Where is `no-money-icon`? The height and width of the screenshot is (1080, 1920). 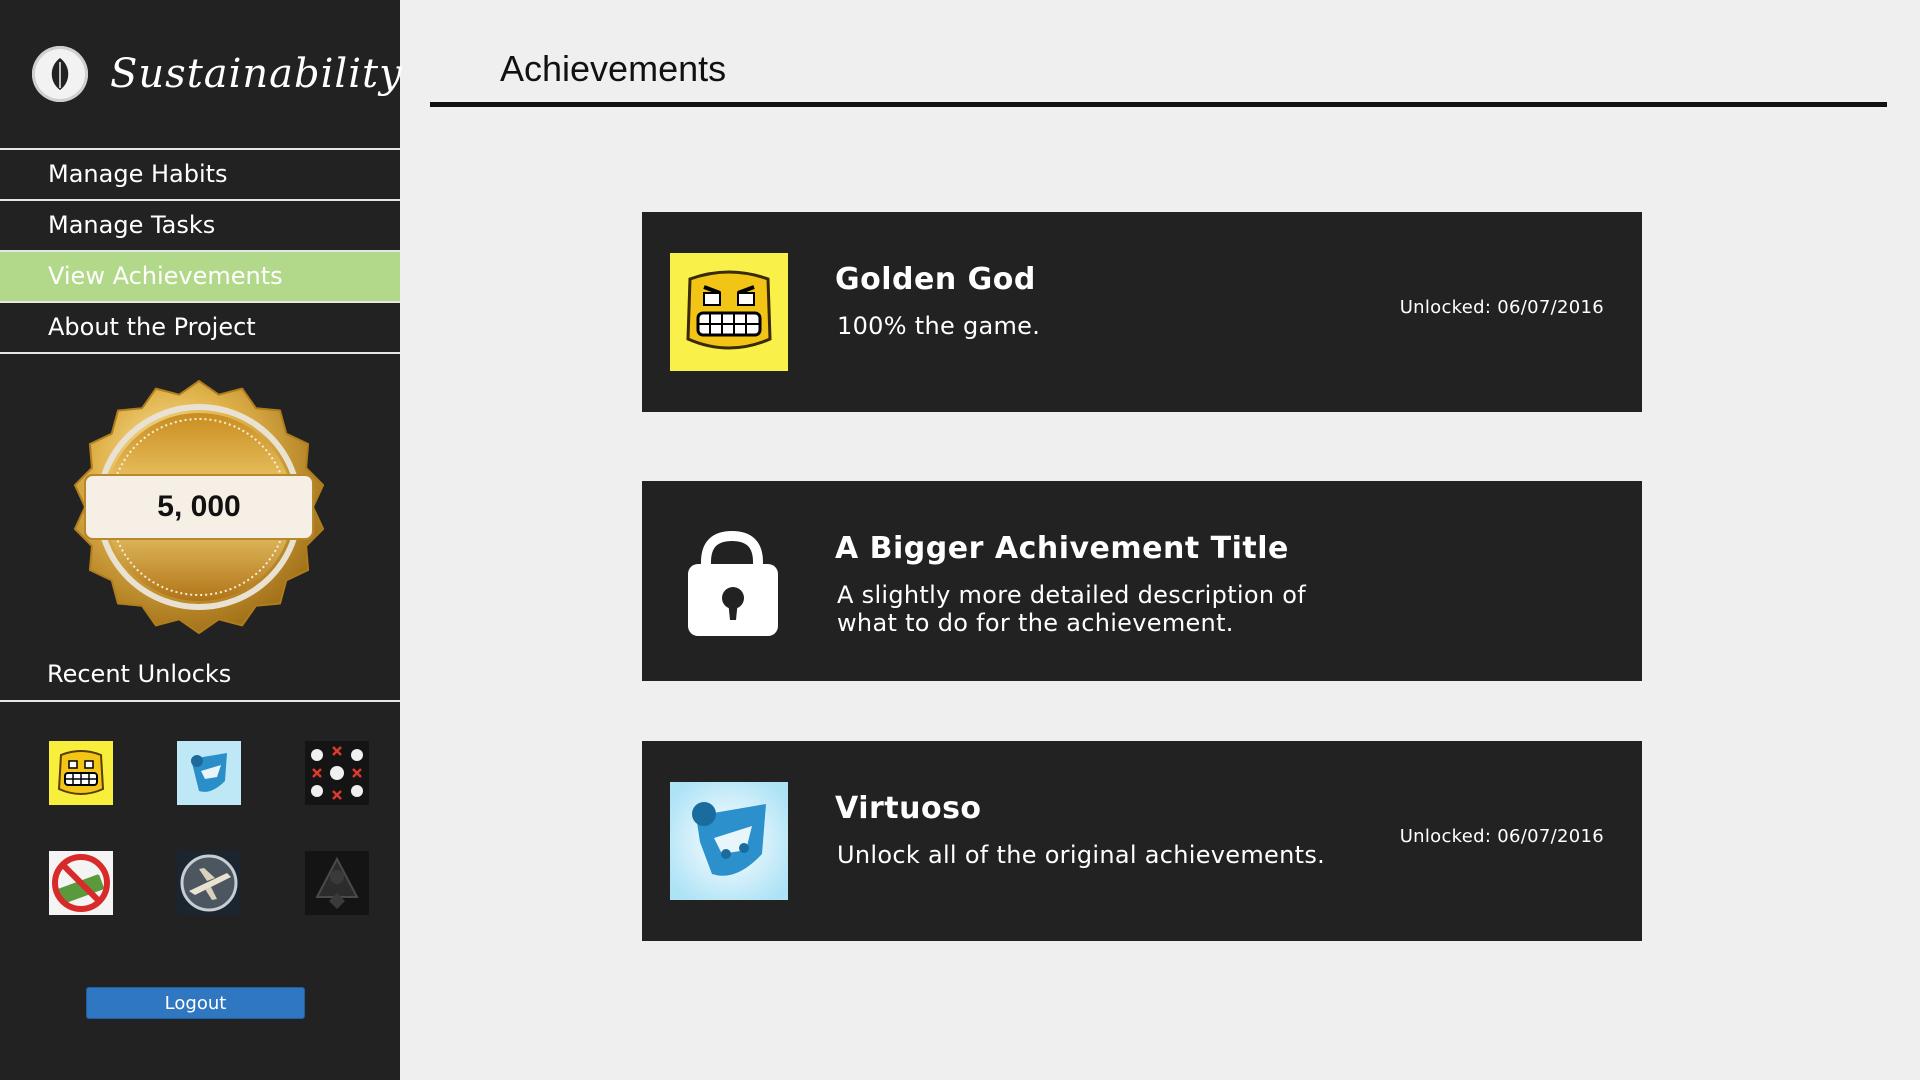 no-money-icon is located at coordinates (81, 883).